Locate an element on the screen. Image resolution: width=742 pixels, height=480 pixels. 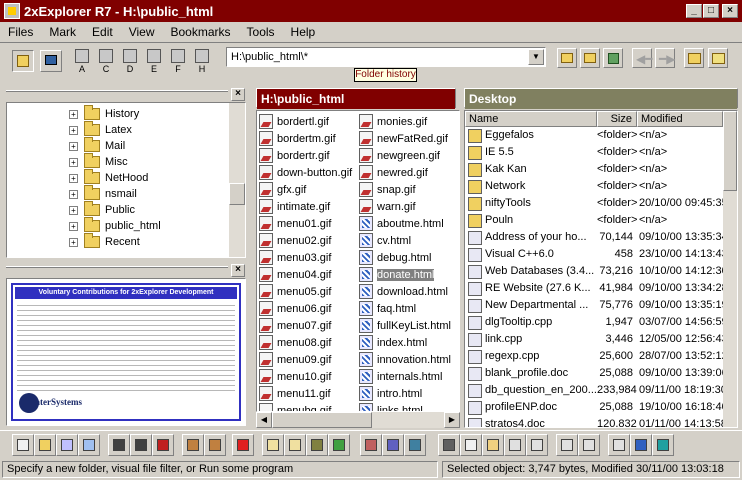
delete-button is located at coordinates (243, 445).